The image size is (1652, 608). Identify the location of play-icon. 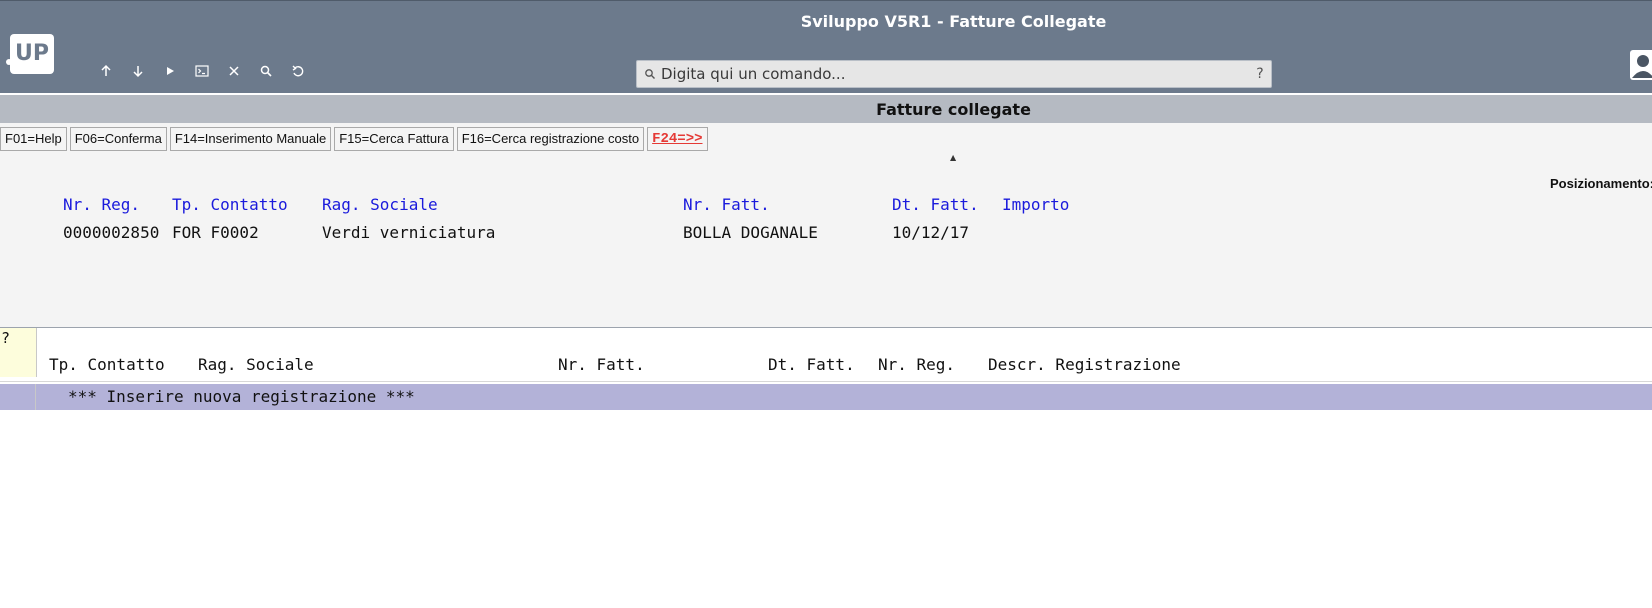
(170, 71).